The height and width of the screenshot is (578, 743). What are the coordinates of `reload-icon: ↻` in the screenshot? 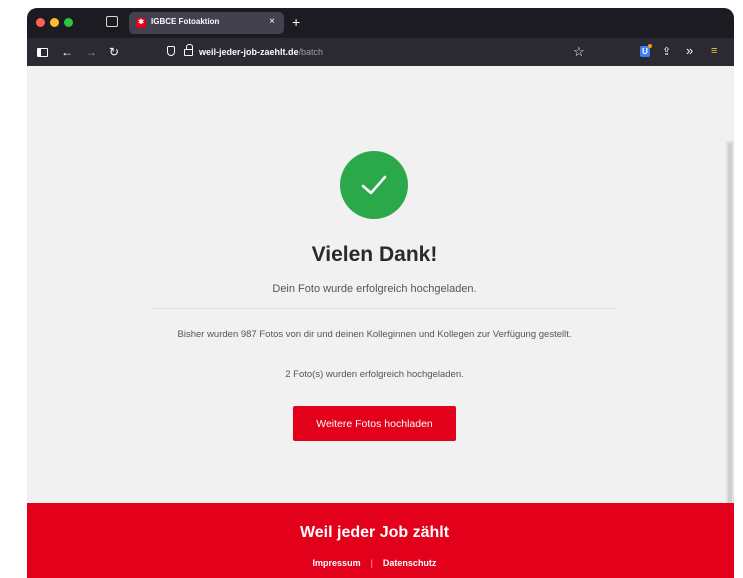 It's located at (114, 52).